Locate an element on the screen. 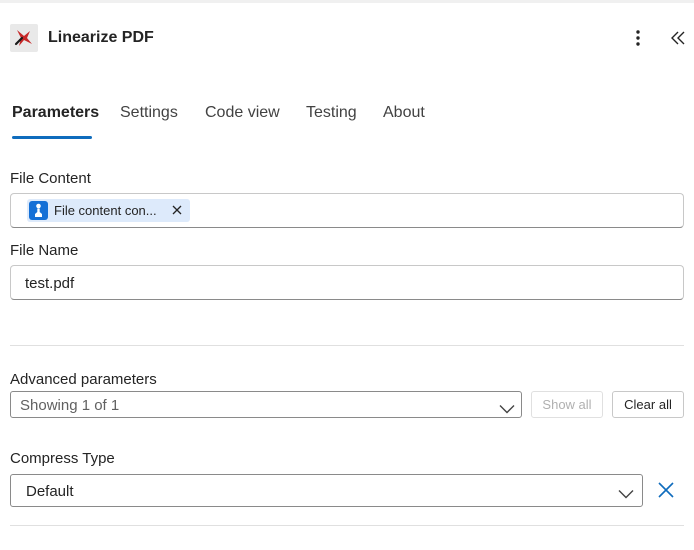 The height and width of the screenshot is (550, 694). tab-testing: Testing is located at coordinates (331, 113).